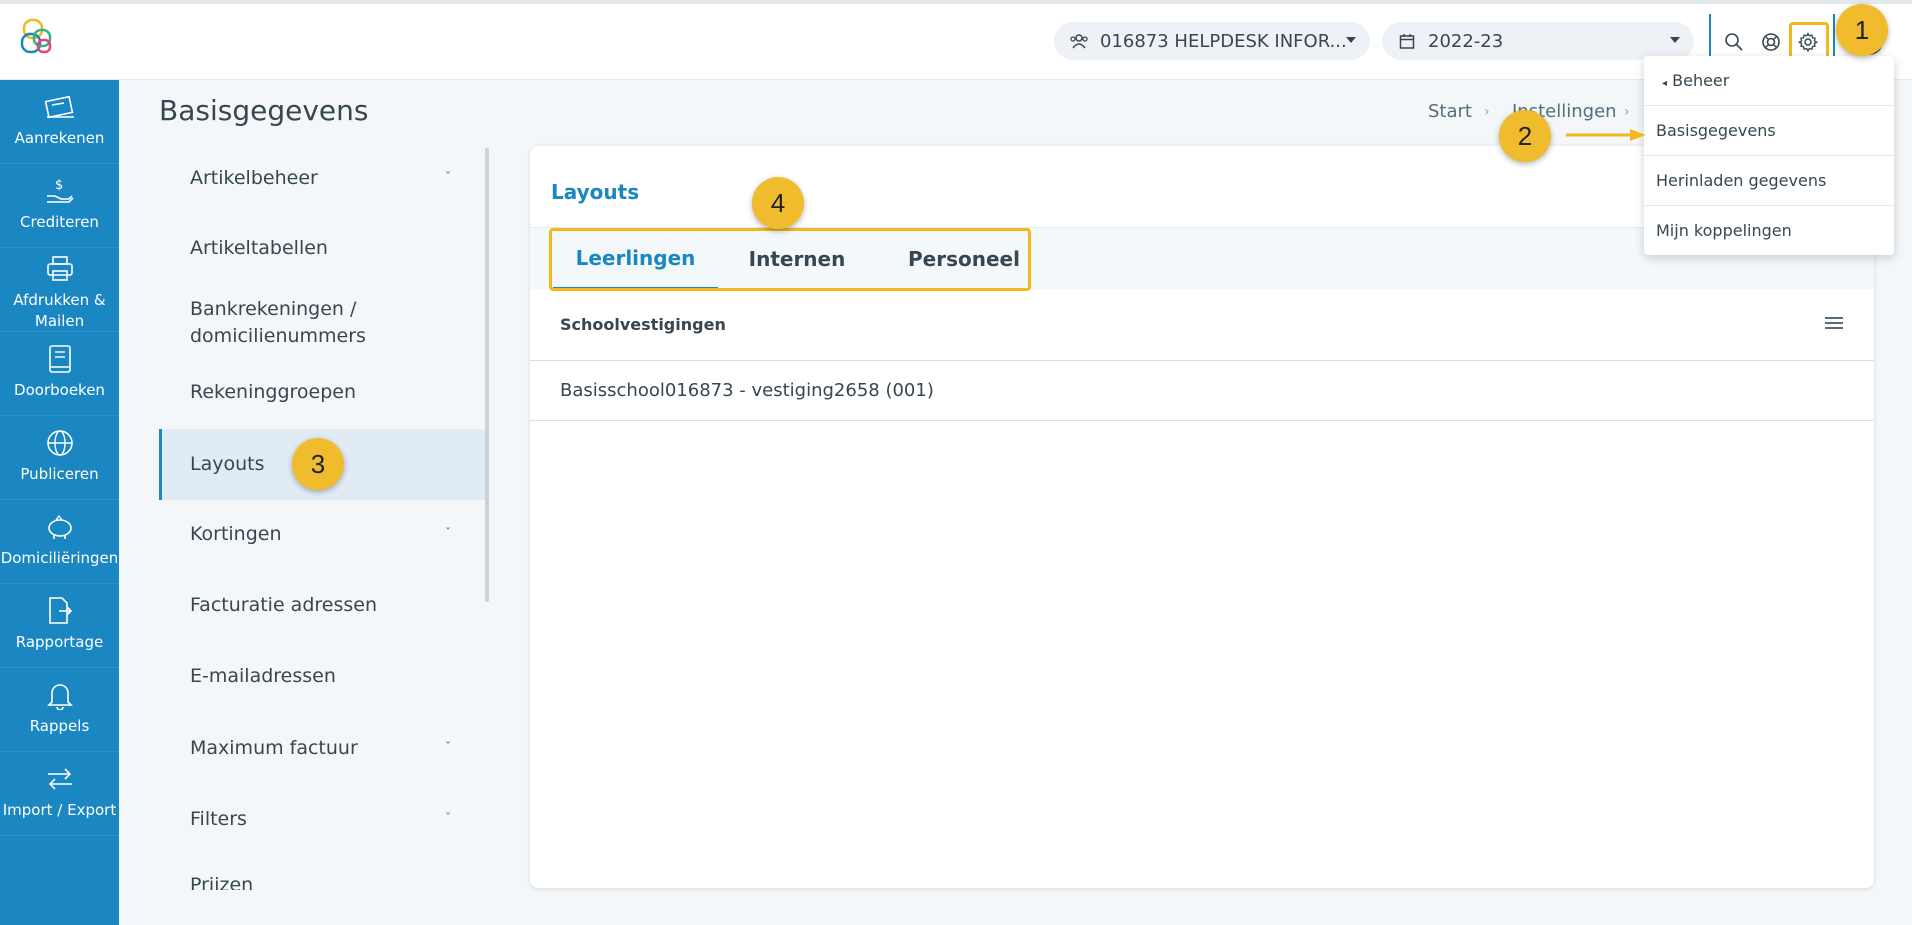 Image resolution: width=1912 pixels, height=925 pixels. What do you see at coordinates (324, 179) in the screenshot?
I see `menu-item-artikelbeheer: Artikelbeheer ˇ` at bounding box center [324, 179].